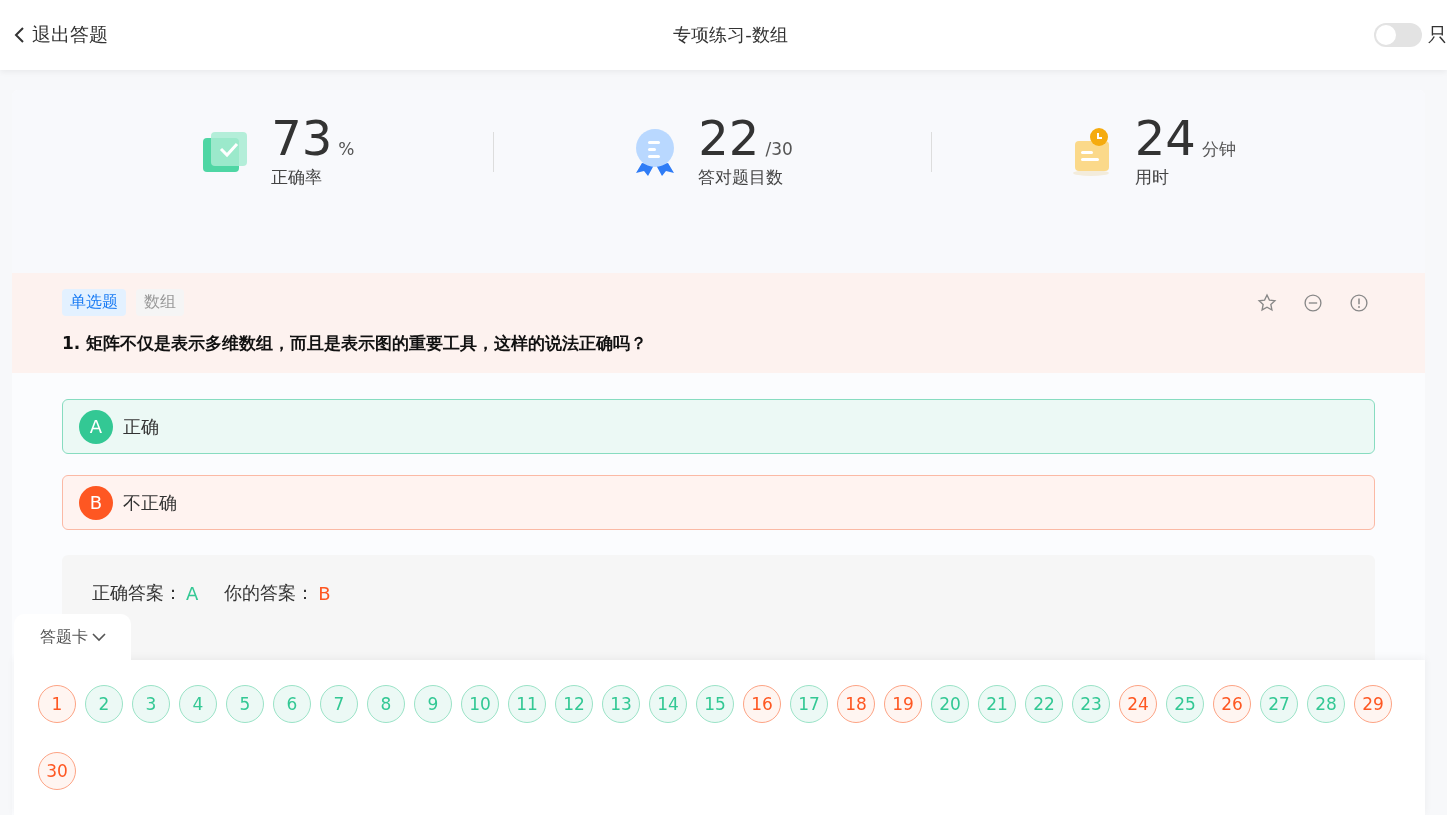 Image resolution: width=1447 pixels, height=815 pixels. What do you see at coordinates (137, 593) in the screenshot?
I see `correct-answer-label: 正确答案：` at bounding box center [137, 593].